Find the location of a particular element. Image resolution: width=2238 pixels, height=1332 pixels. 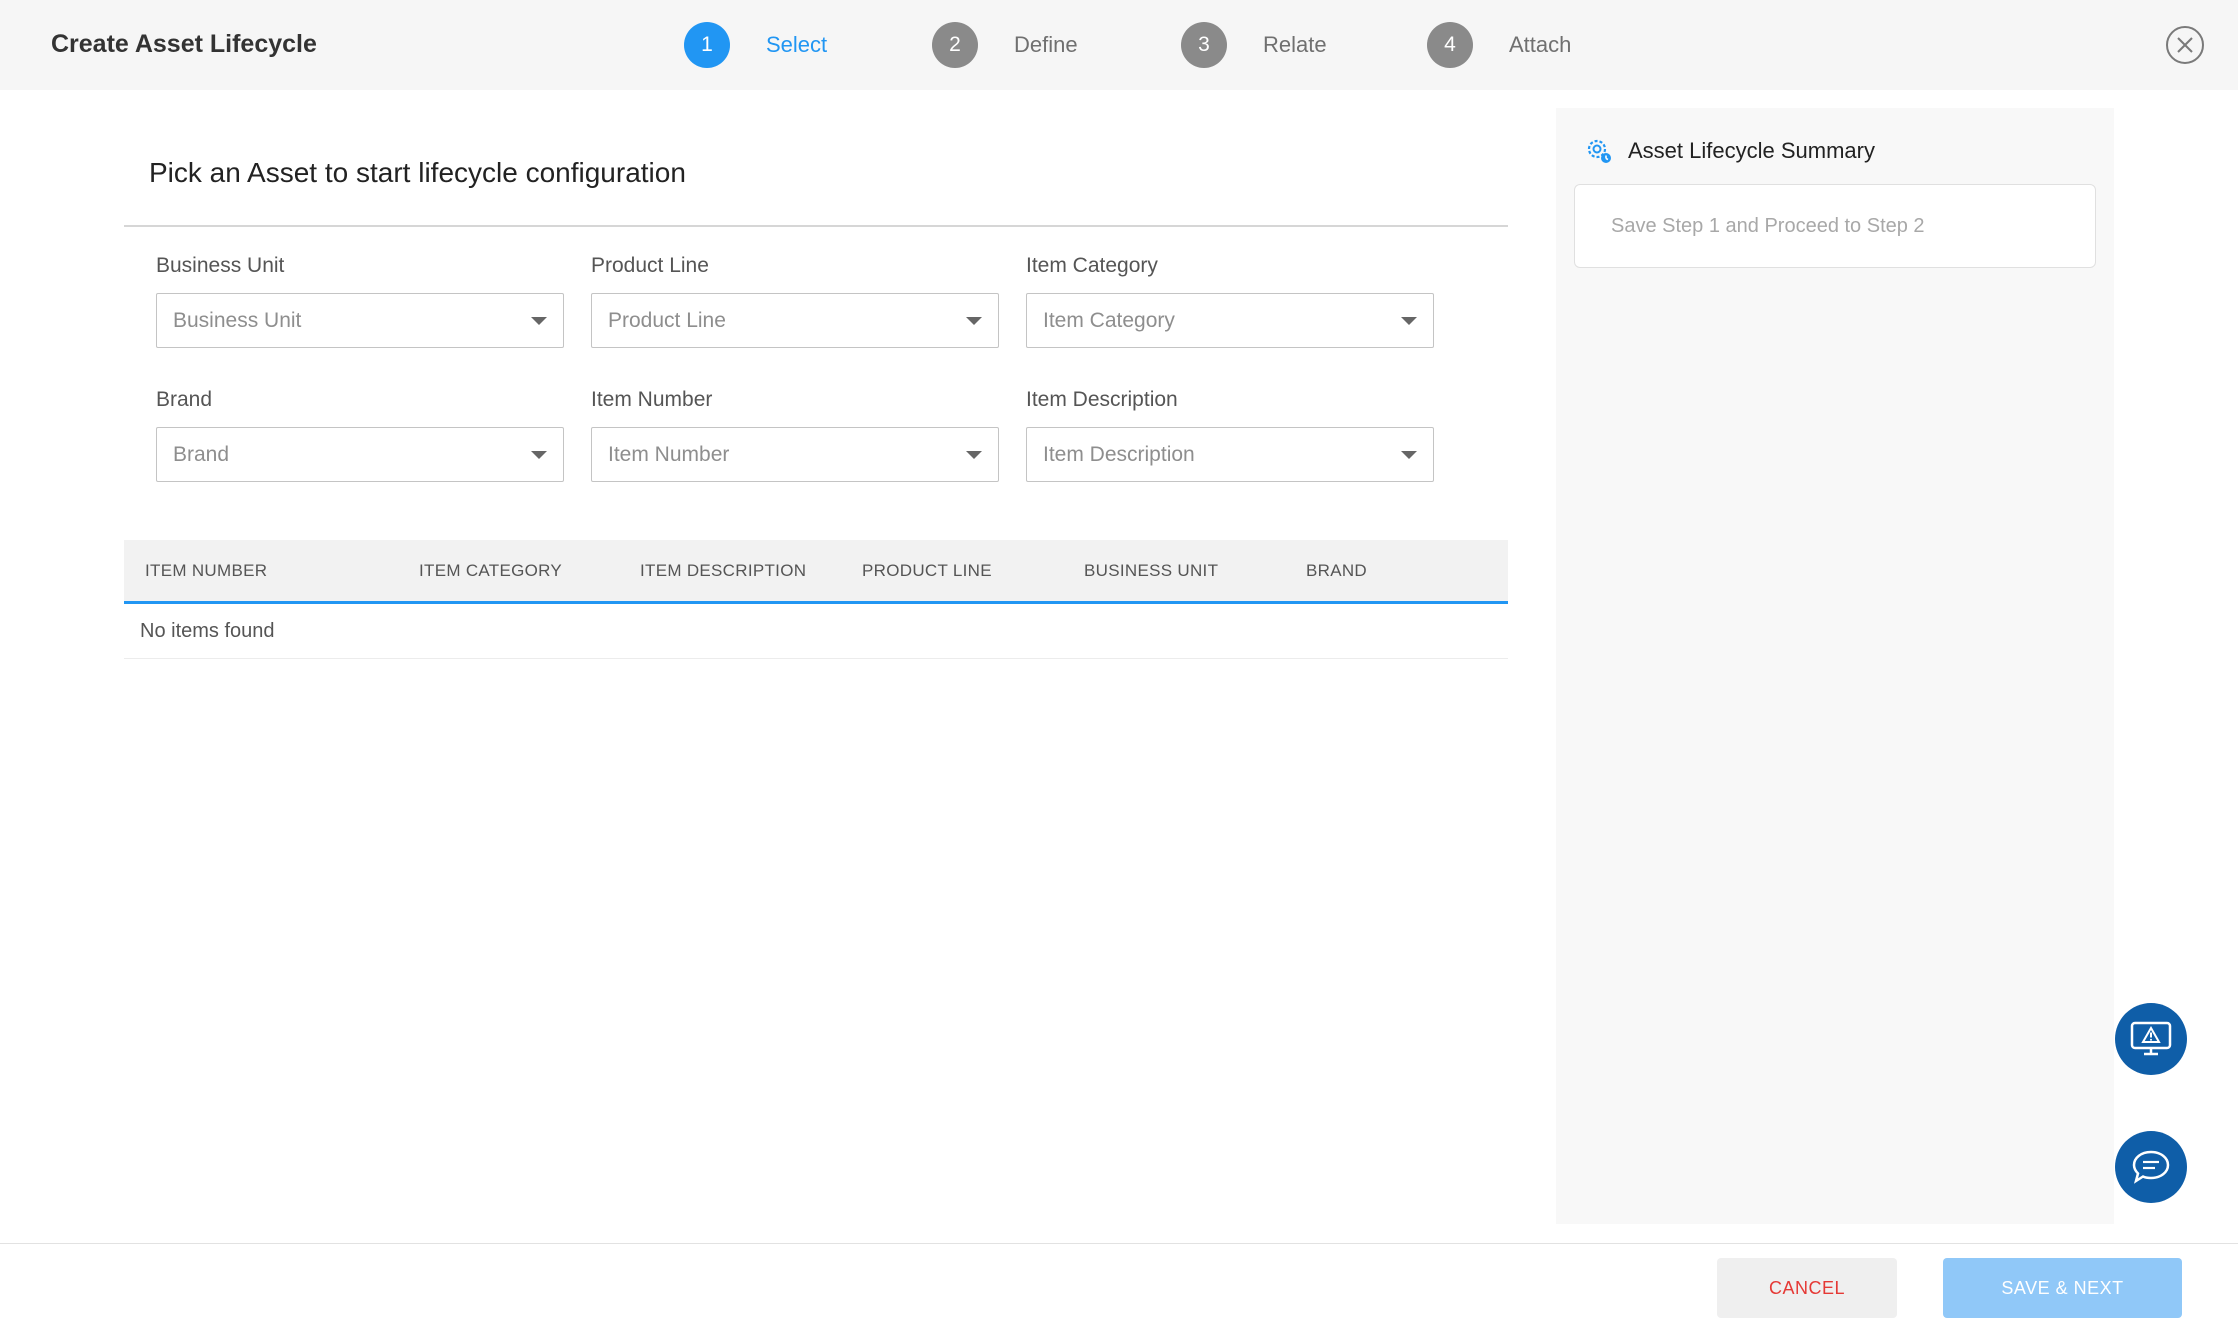

step-label: Define is located at coordinates (1046, 44).